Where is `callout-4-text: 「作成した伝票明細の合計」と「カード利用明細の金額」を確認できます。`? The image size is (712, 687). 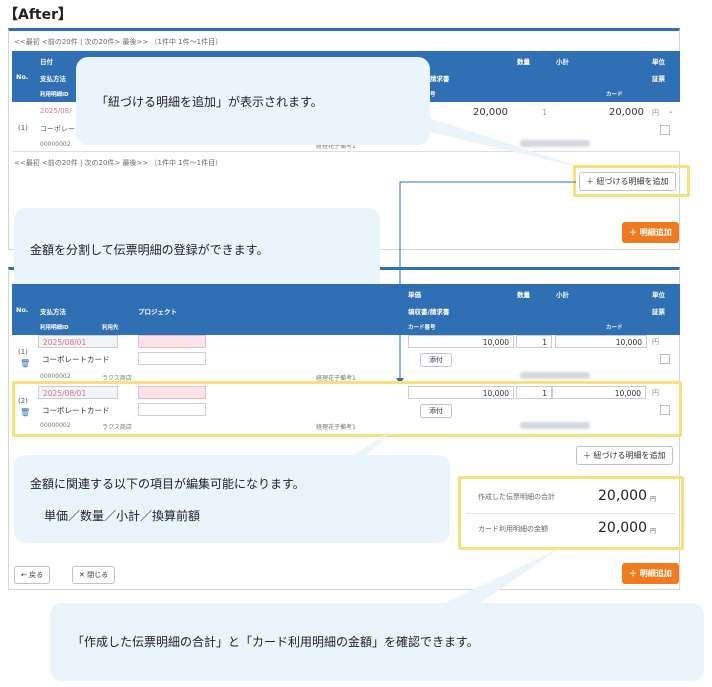 callout-4-text: 「作成した伝票明細の合計」と「カード利用明細の金額」を確認できます。 is located at coordinates (275, 642).